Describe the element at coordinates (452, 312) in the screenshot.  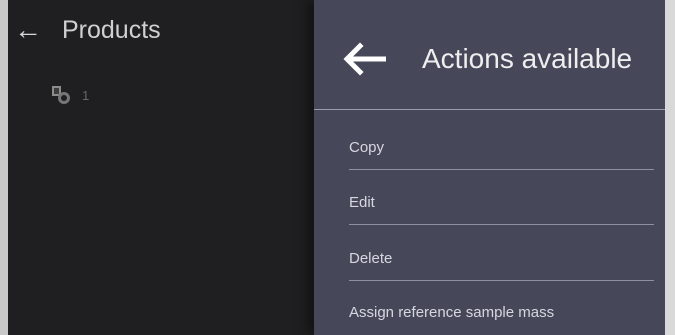
I see `assign-reference-sample-mass-label: Assign reference sample mass` at that location.